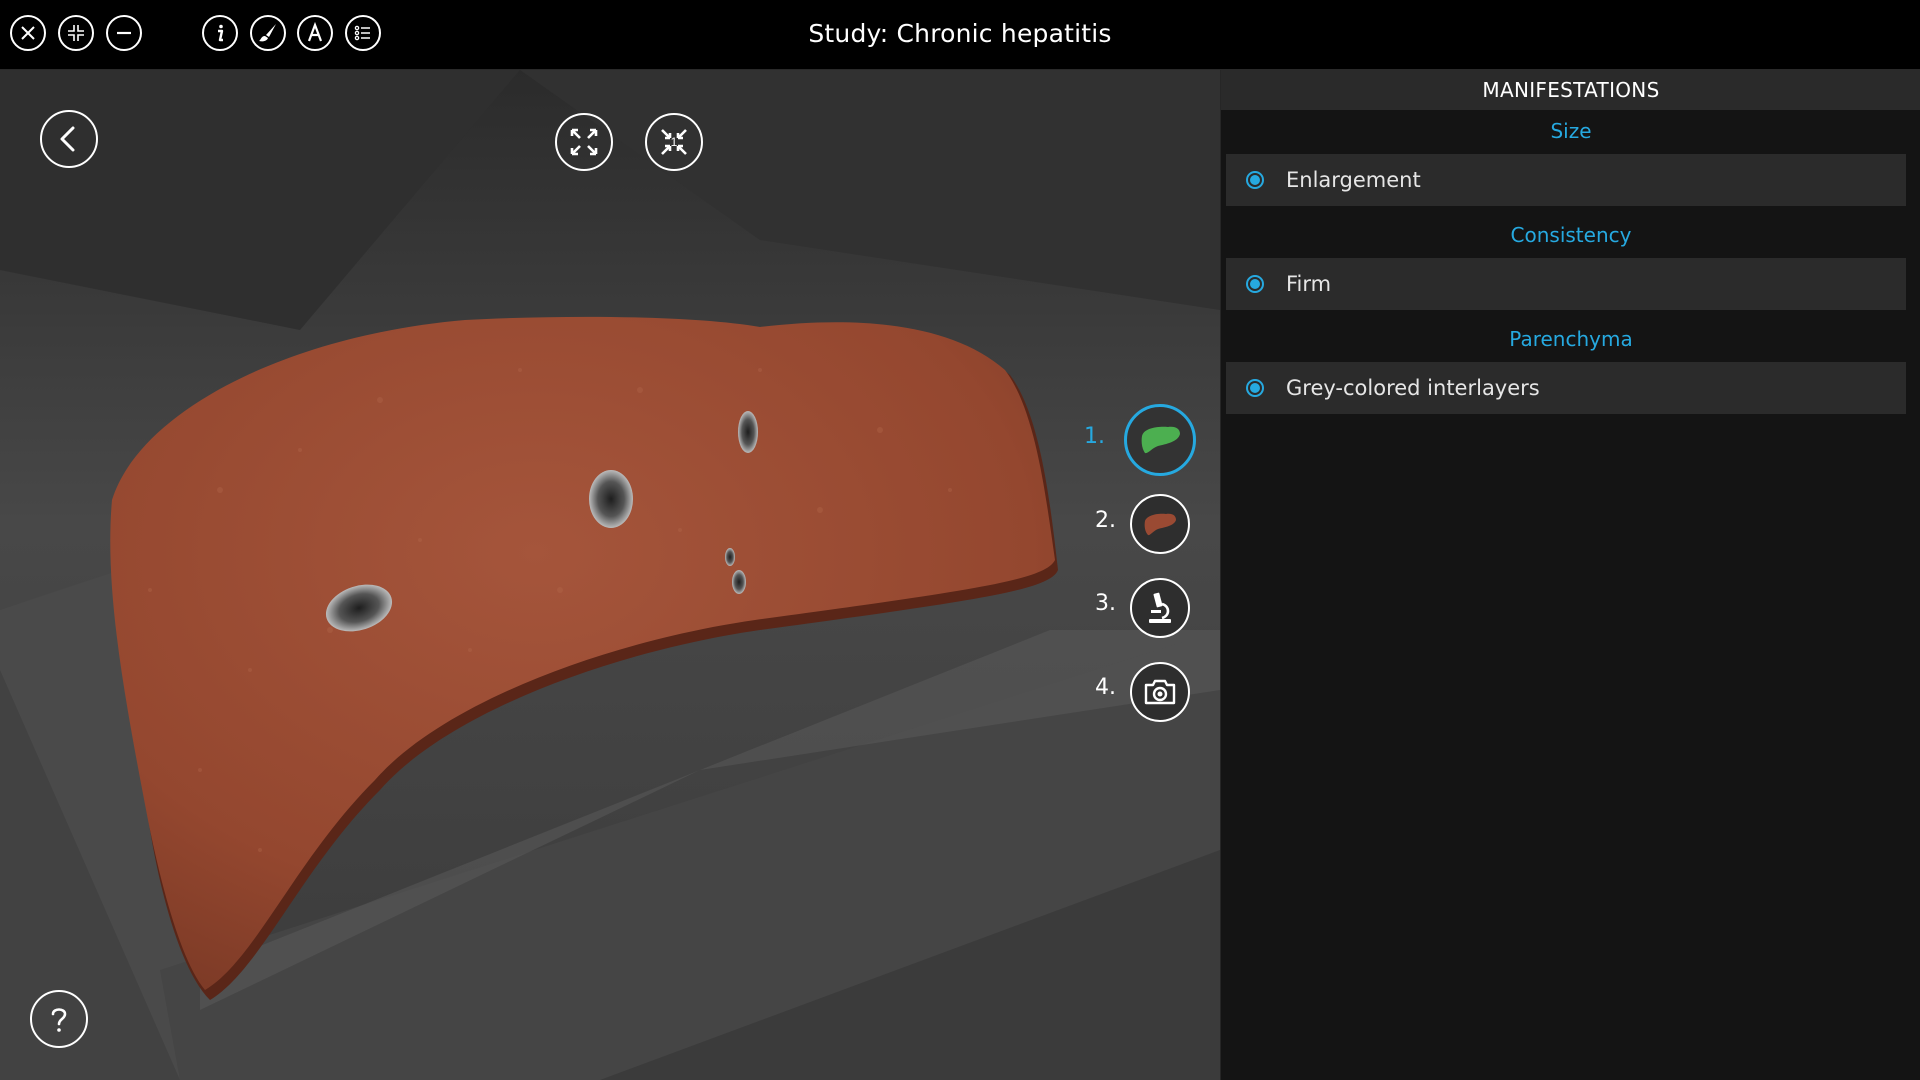  I want to click on help-icon, so click(59, 1020).